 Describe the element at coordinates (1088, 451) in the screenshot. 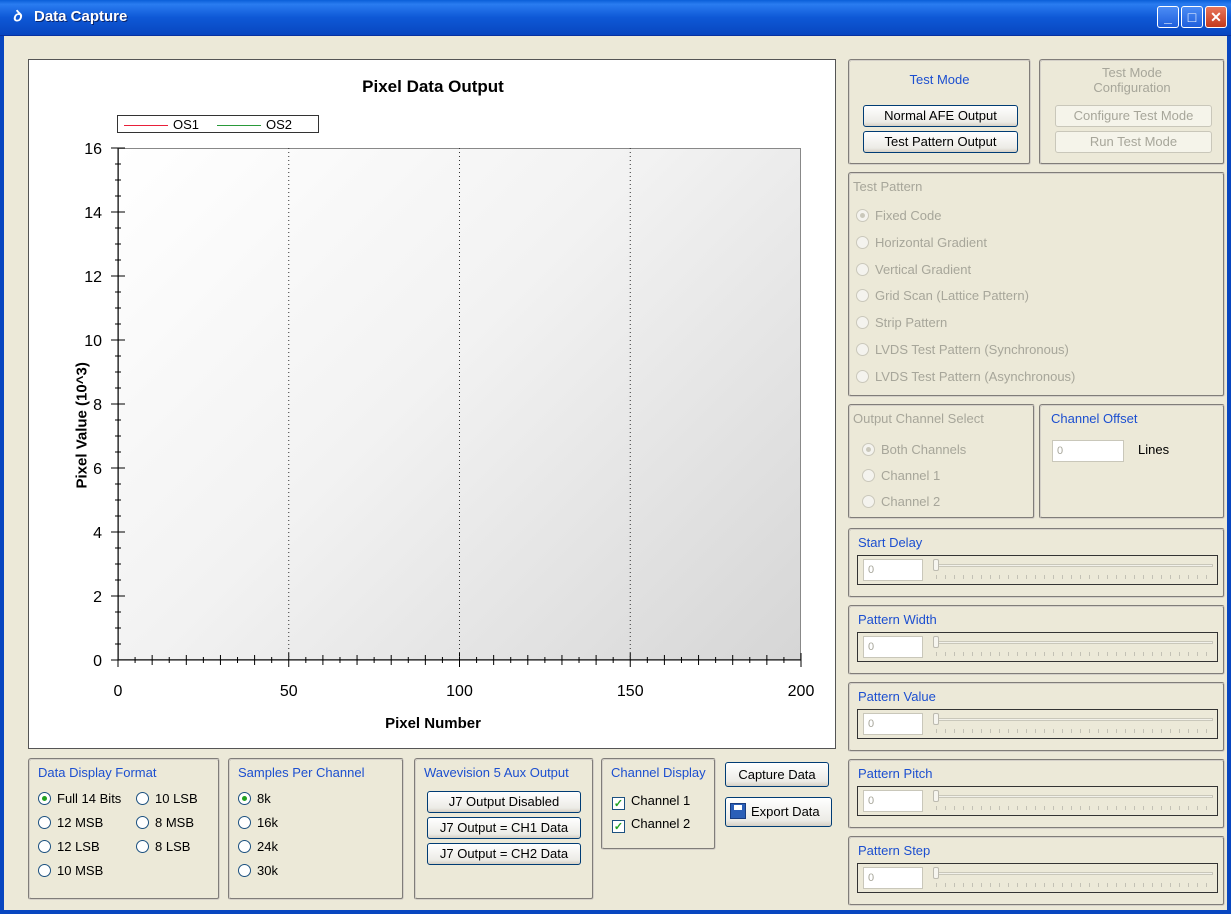

I see `channel-offset-spinner: 0` at that location.